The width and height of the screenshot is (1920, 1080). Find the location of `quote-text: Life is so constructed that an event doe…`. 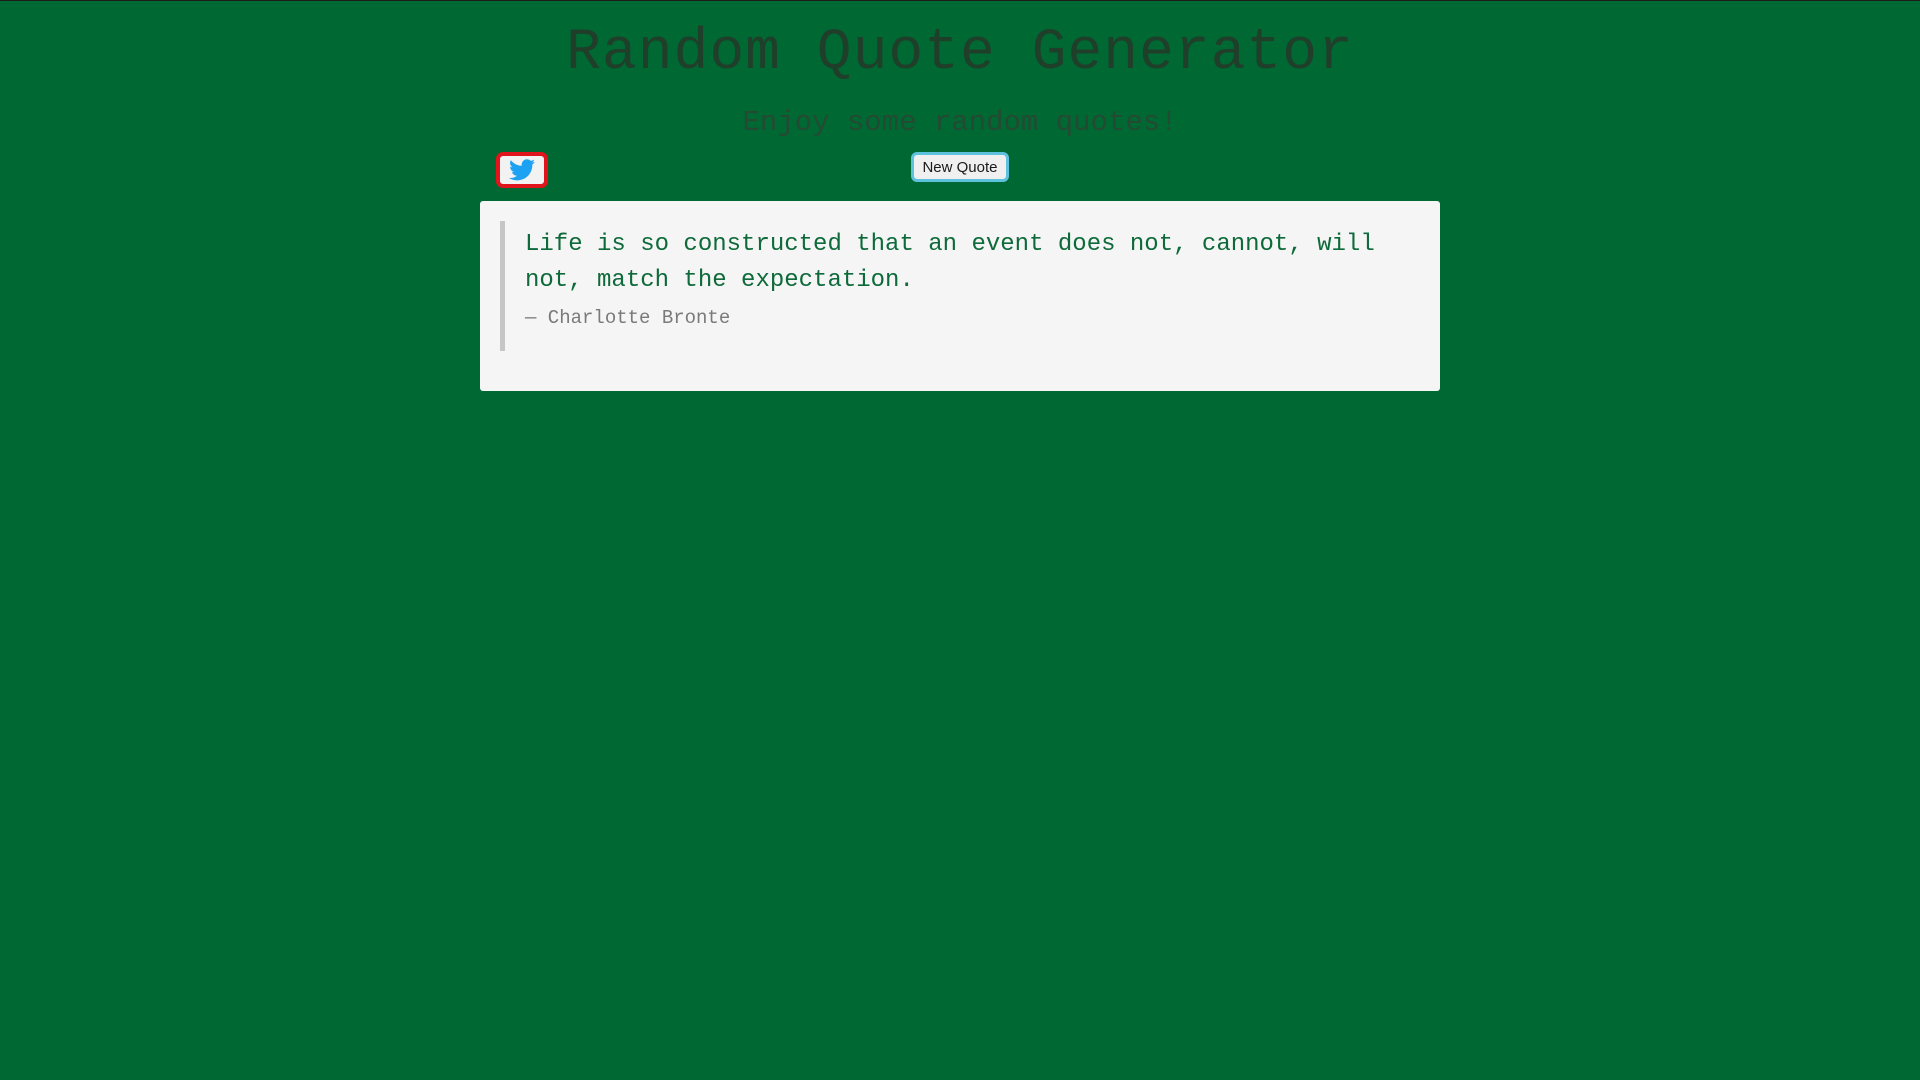

quote-text: Life is so constructed that an event doe… is located at coordinates (950, 262).